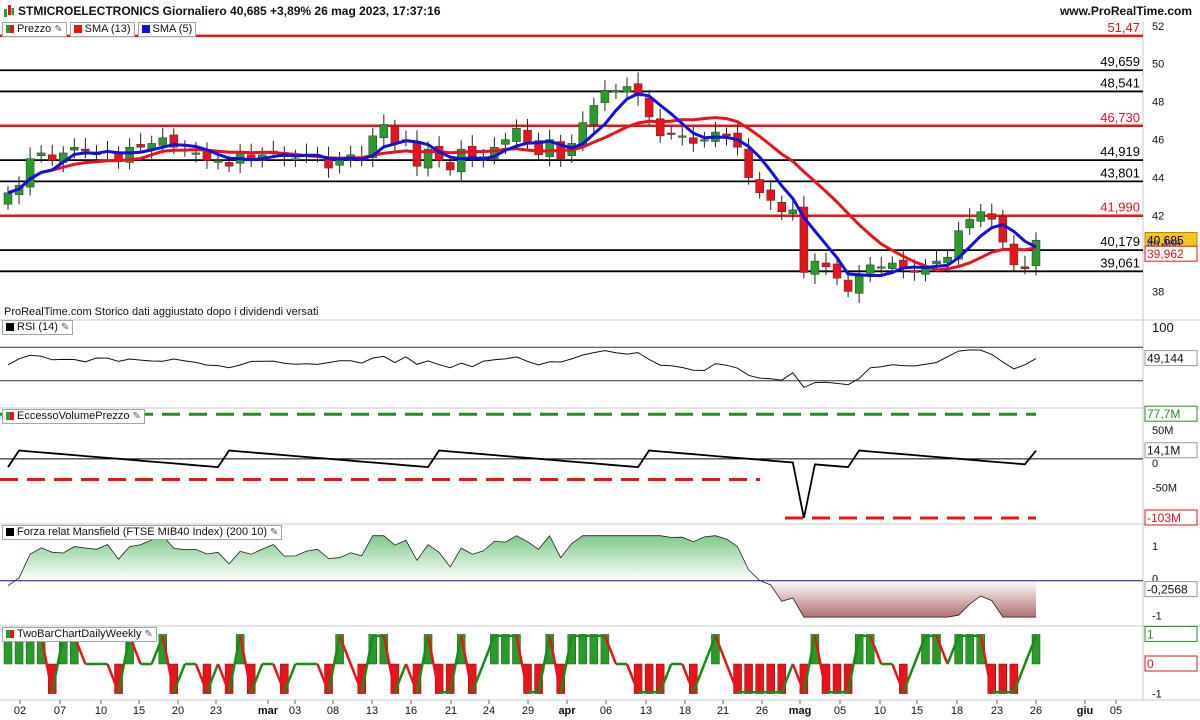  Describe the element at coordinates (1164, 518) in the screenshot. I see `volume-lower-badge: -103M` at that location.